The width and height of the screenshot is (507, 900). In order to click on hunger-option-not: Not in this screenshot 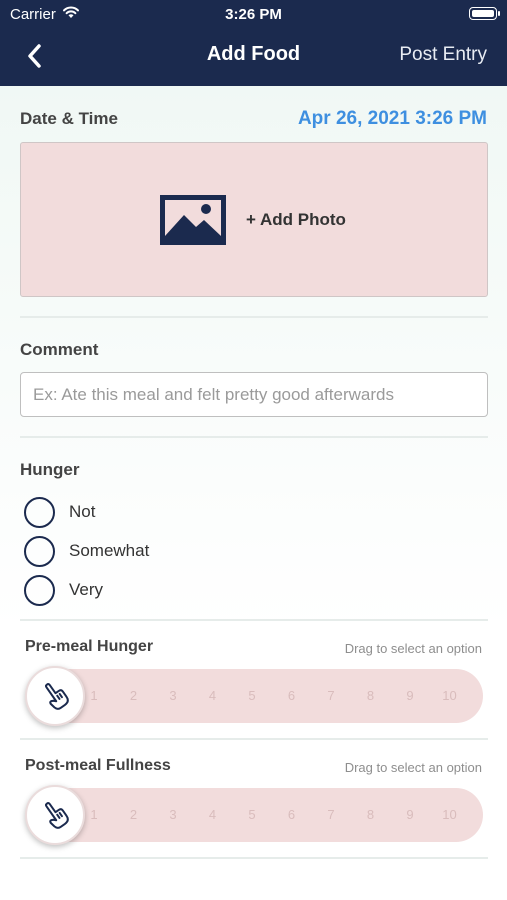, I will do `click(59, 512)`.